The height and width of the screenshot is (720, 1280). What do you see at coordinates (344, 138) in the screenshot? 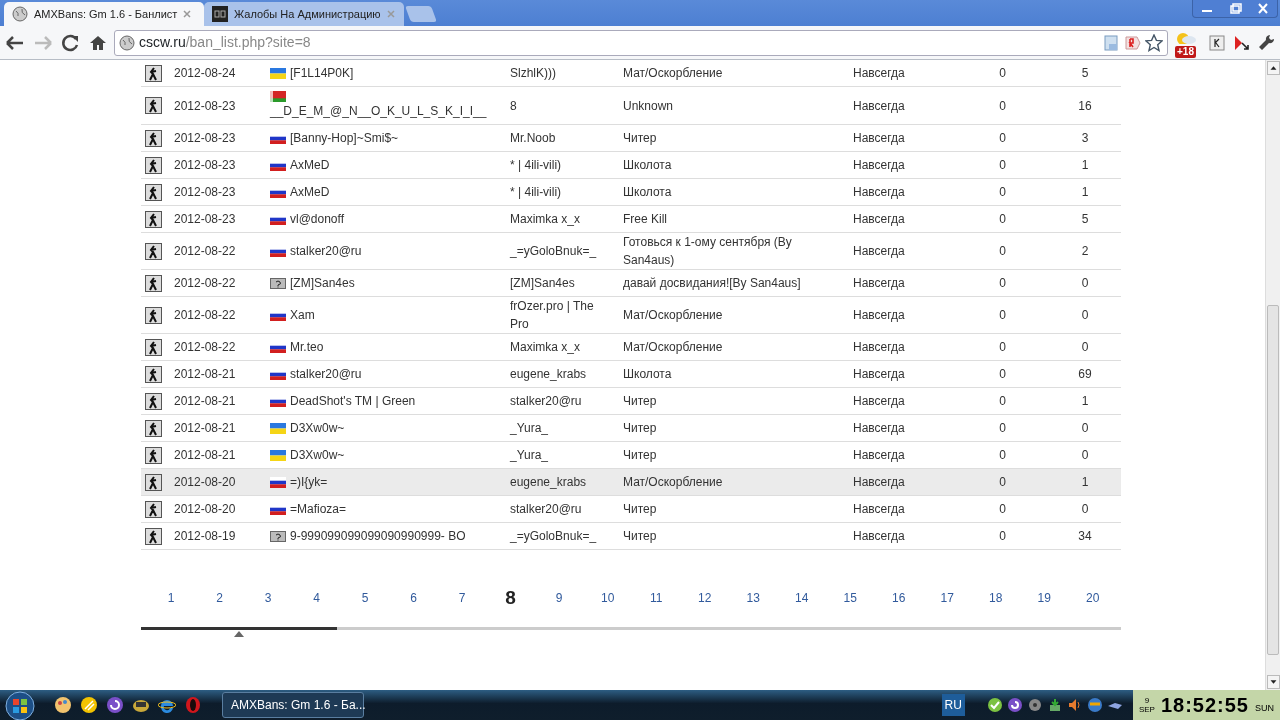
I see `player-name: [Banny-Hop]~Smi$~` at bounding box center [344, 138].